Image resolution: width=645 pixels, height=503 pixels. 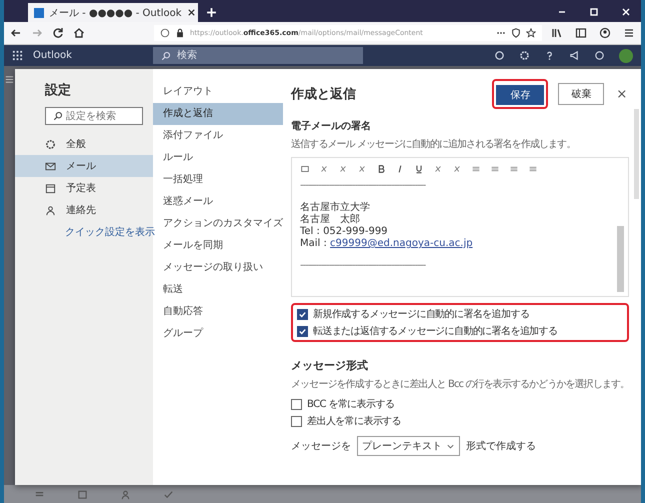 I want to click on settings-category: 連絡先, so click(x=84, y=210).